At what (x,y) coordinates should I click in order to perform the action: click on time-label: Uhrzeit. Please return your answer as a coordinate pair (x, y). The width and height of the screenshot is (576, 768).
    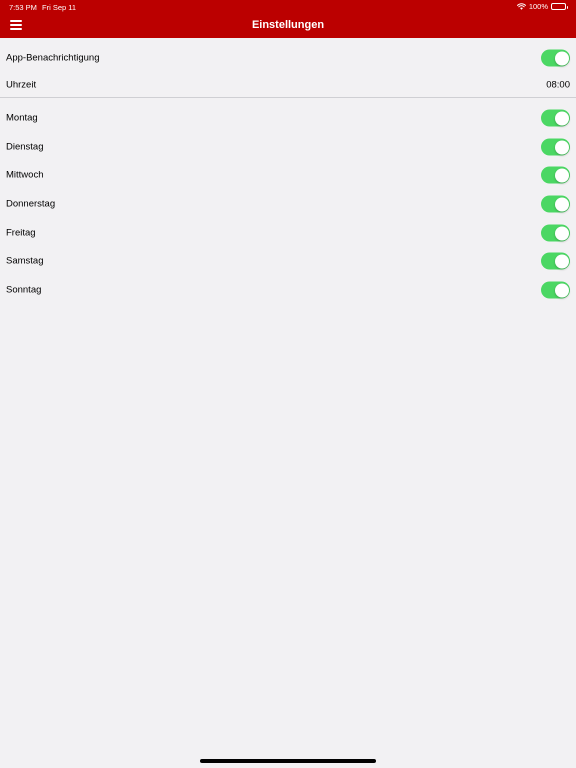
    Looking at the image, I should click on (21, 85).